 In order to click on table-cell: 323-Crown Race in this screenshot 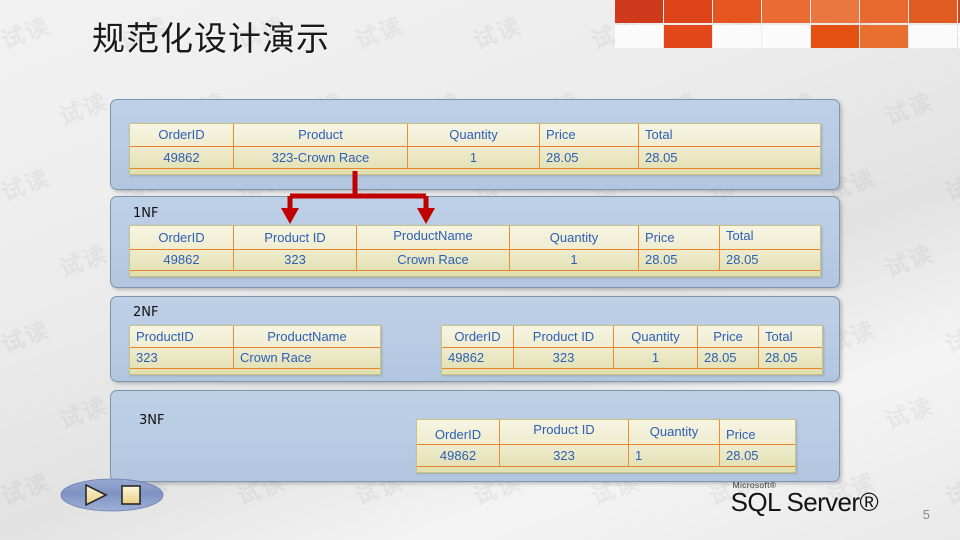, I will do `click(321, 157)`.